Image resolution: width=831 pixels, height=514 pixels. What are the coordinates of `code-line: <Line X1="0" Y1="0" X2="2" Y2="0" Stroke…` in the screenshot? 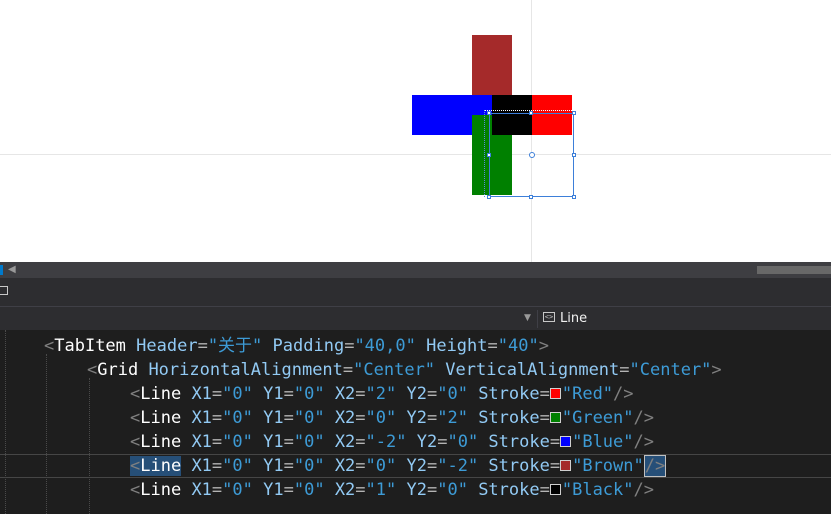 It's located at (415, 394).